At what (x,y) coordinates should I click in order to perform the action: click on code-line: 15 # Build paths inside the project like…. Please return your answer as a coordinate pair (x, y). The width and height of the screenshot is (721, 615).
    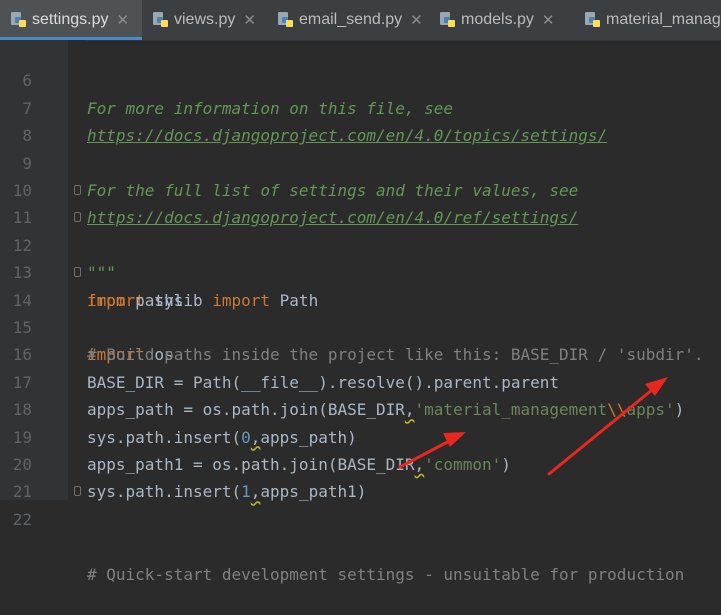
    Looking at the image, I should click on (360, 325).